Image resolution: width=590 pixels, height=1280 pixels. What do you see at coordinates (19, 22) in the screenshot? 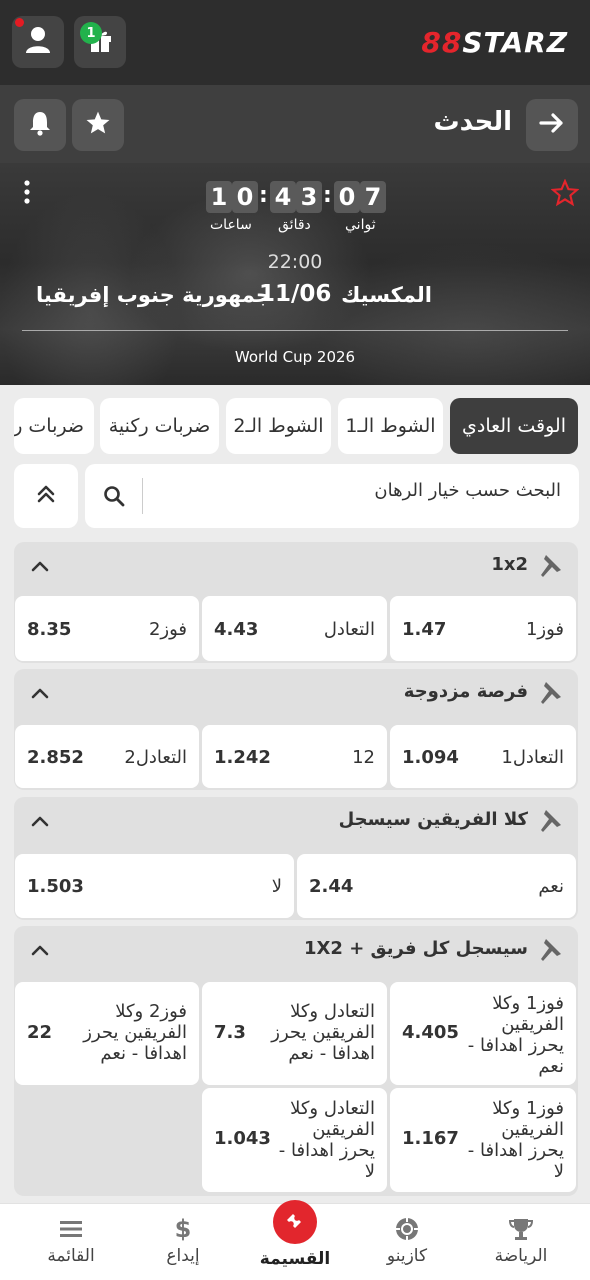
I see `notification-dot` at bounding box center [19, 22].